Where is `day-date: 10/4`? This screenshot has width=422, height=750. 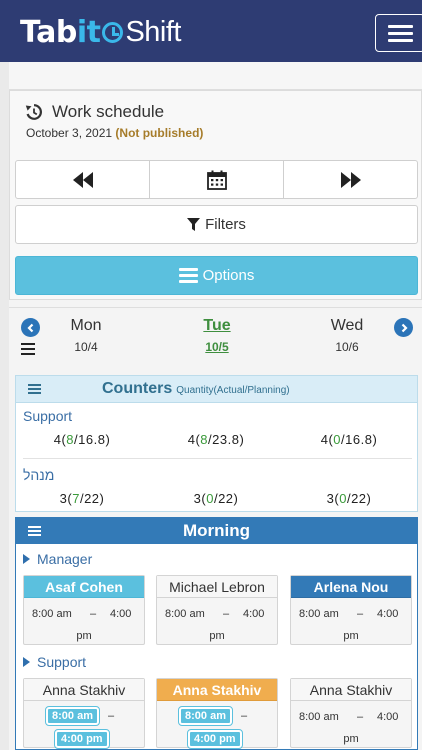 day-date: 10/4 is located at coordinates (86, 347).